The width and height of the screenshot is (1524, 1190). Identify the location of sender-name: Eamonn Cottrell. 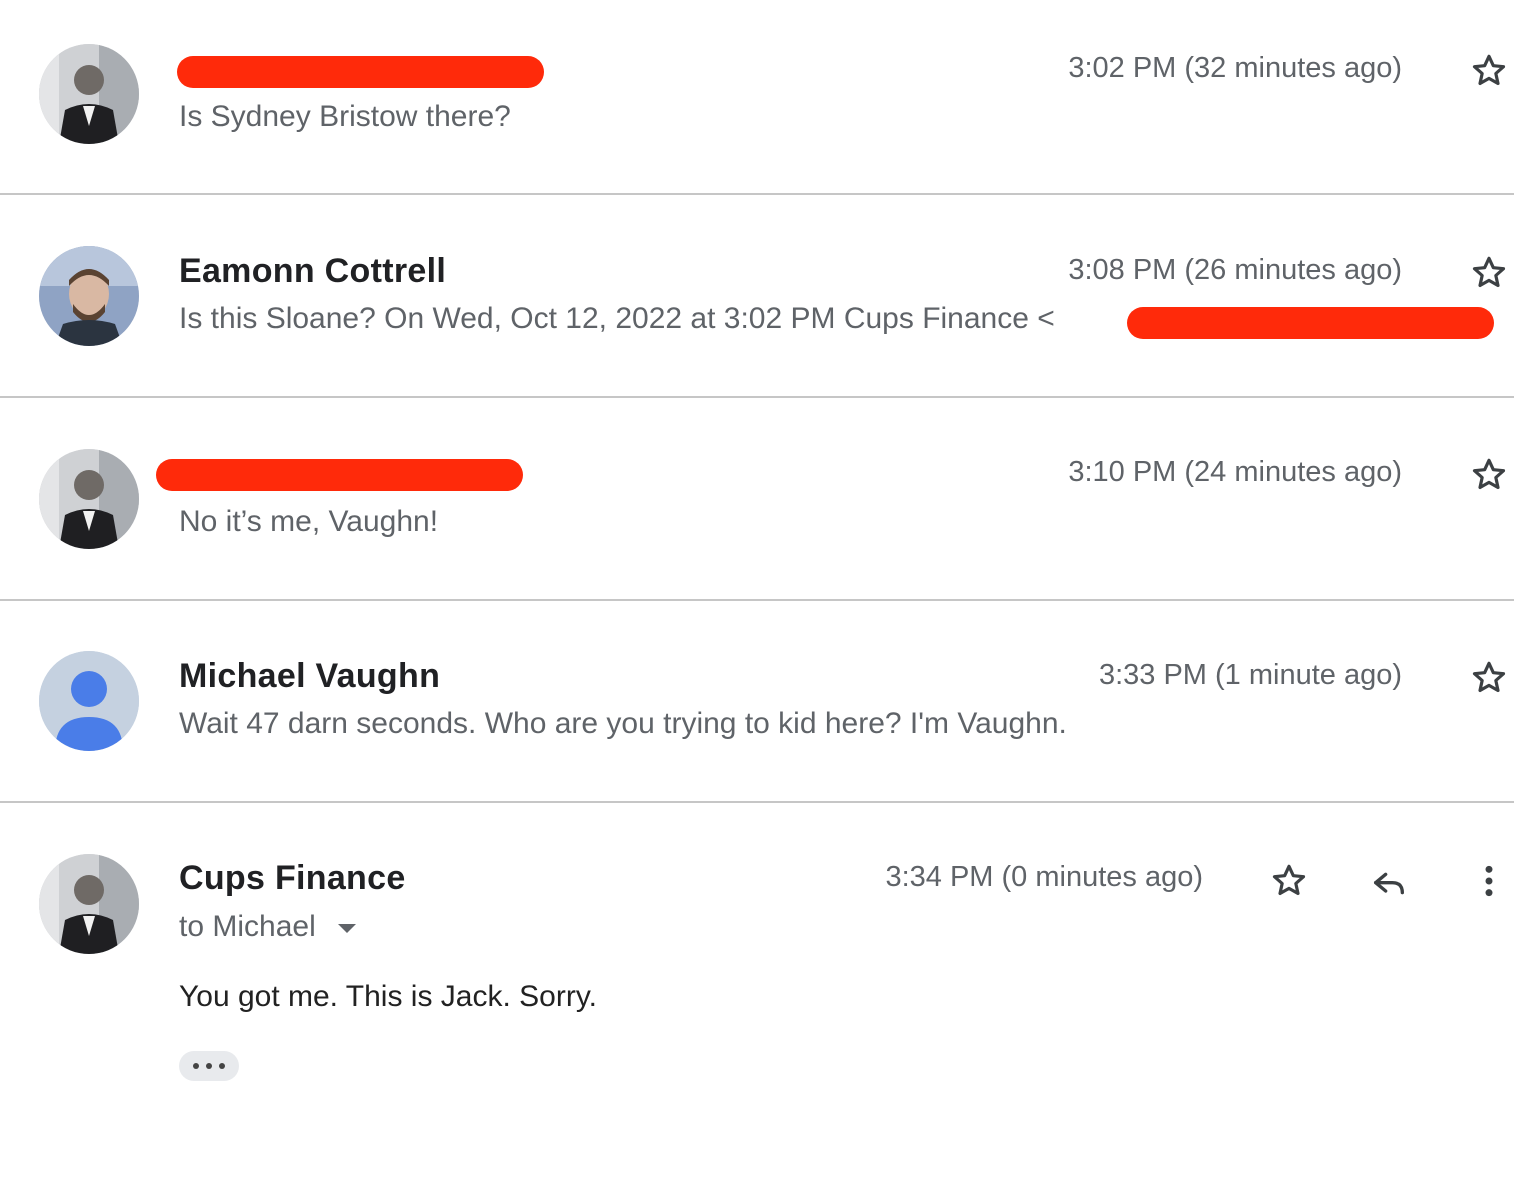
(313, 271).